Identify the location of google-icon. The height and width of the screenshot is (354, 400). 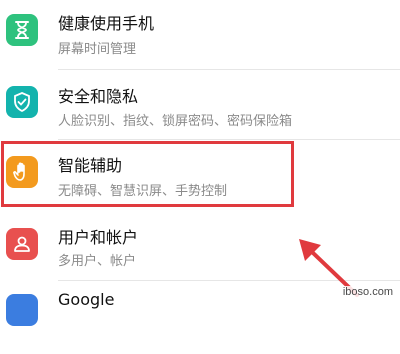
(22, 310).